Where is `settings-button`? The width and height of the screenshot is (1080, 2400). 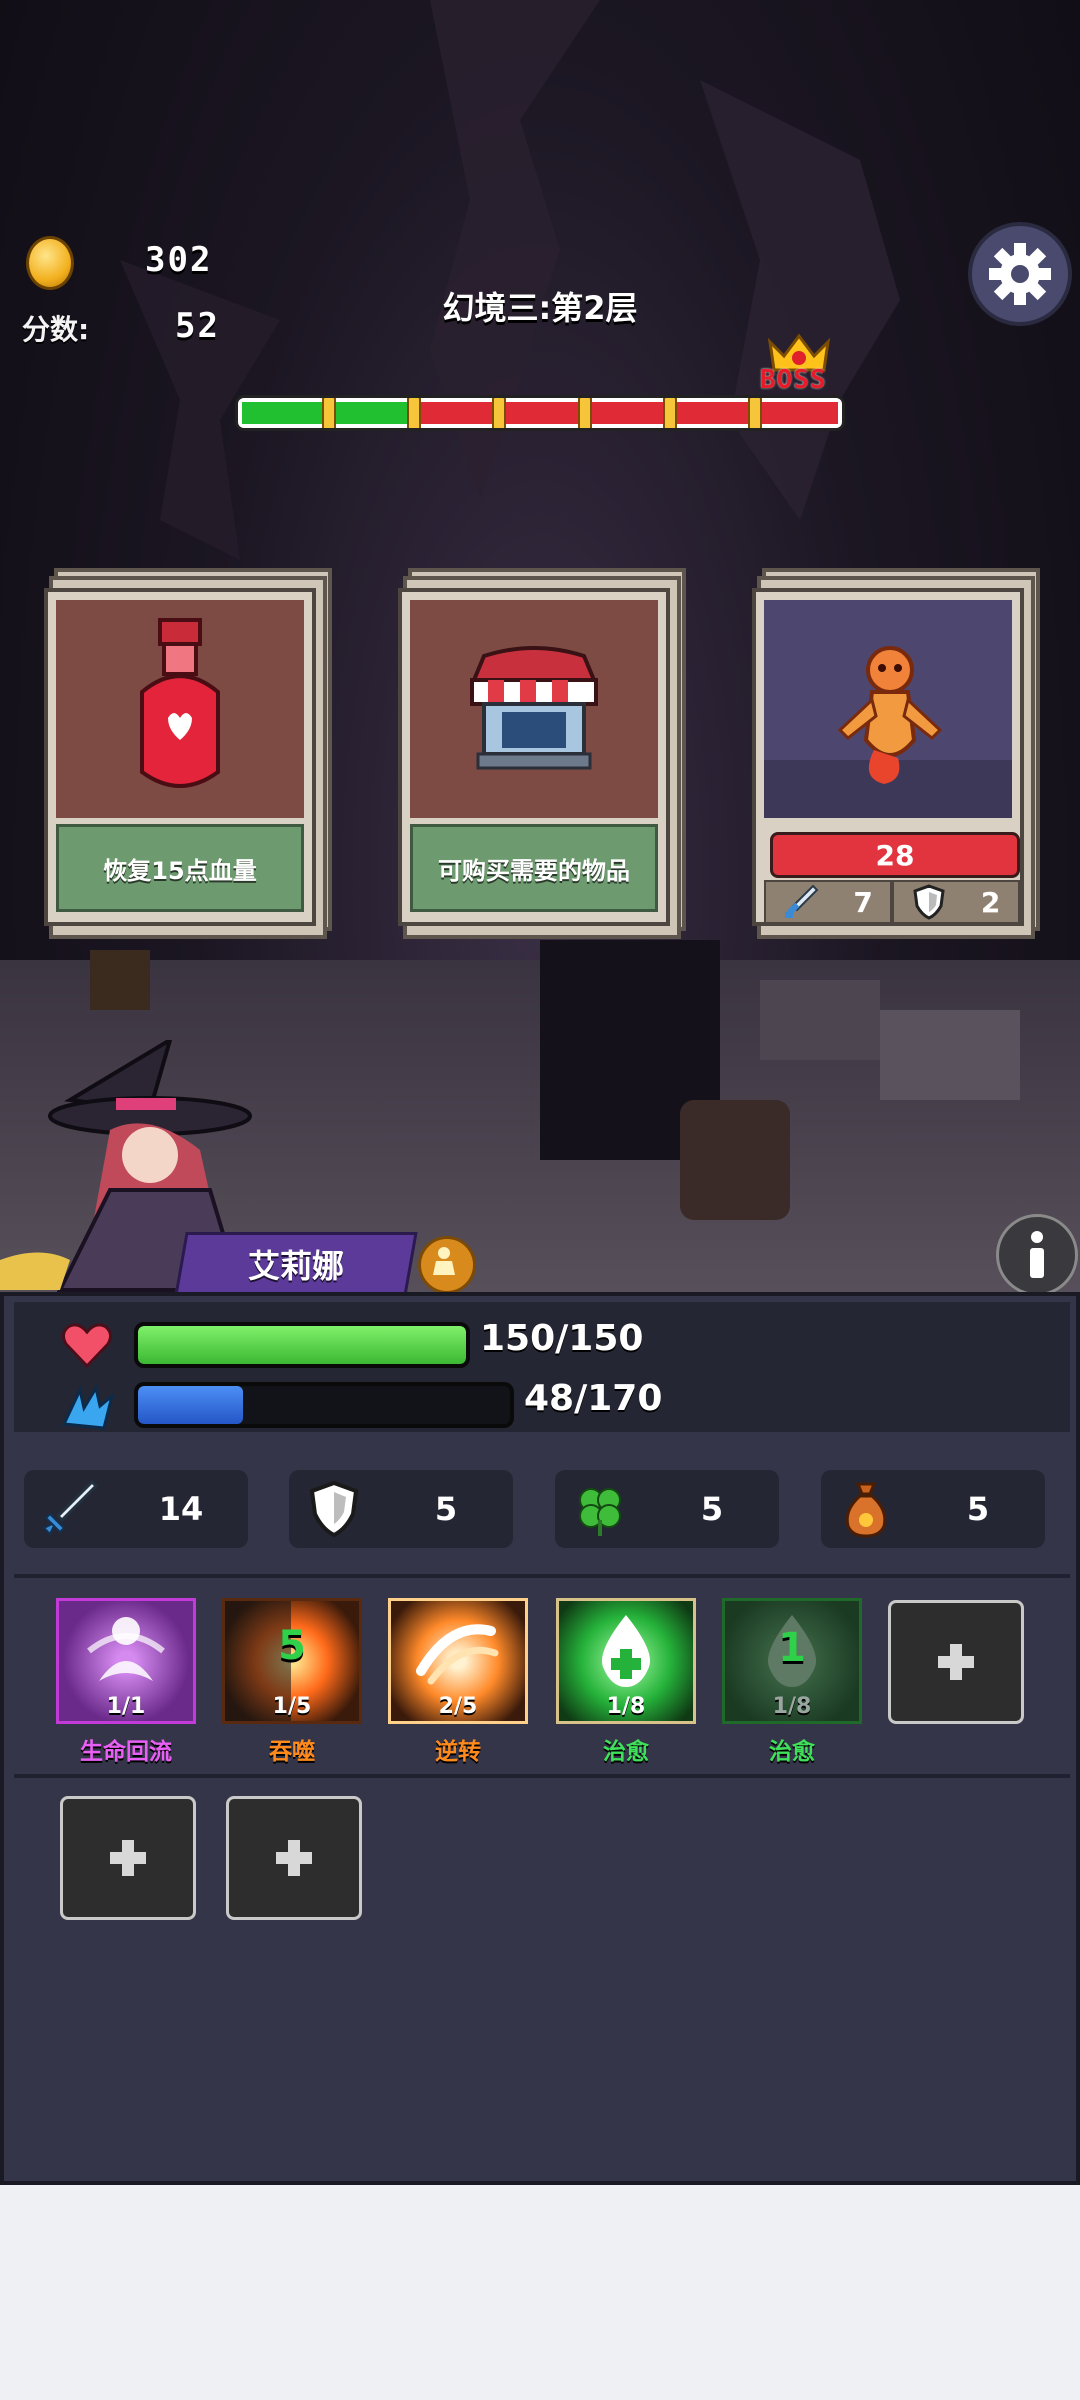 settings-button is located at coordinates (1020, 274).